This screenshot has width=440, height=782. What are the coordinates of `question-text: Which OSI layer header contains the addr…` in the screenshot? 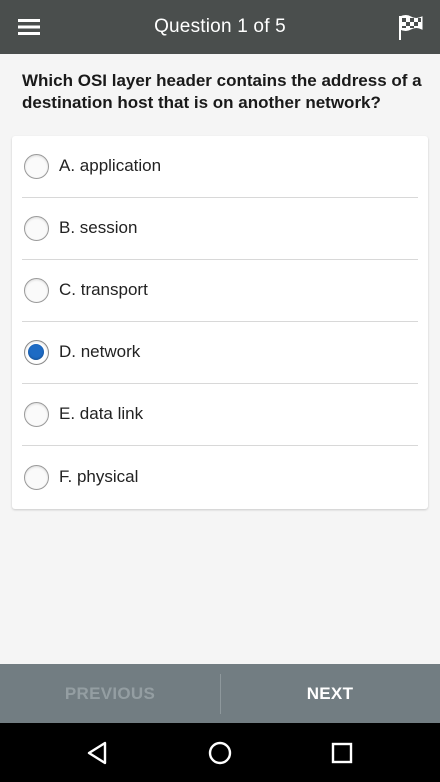 It's located at (222, 91).